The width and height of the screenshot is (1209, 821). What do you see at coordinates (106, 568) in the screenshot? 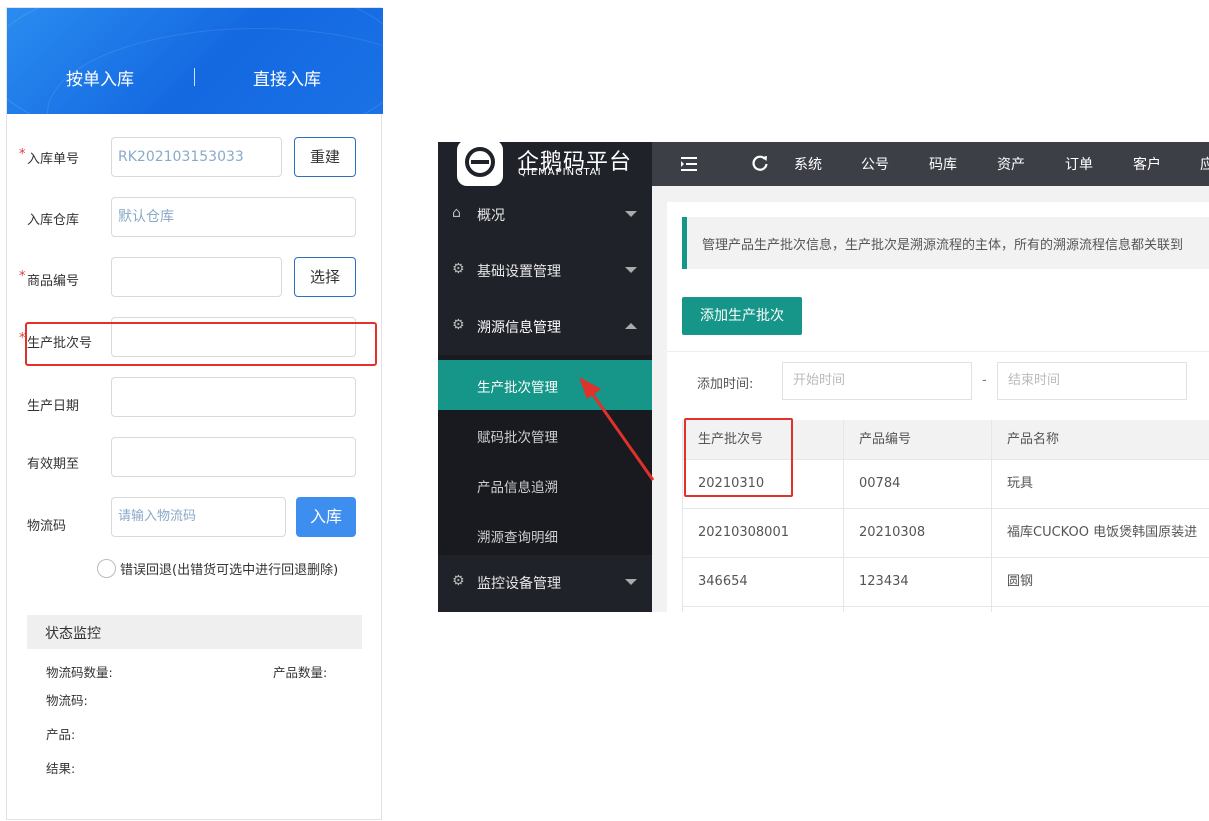
I see `rollback-radio` at bounding box center [106, 568].